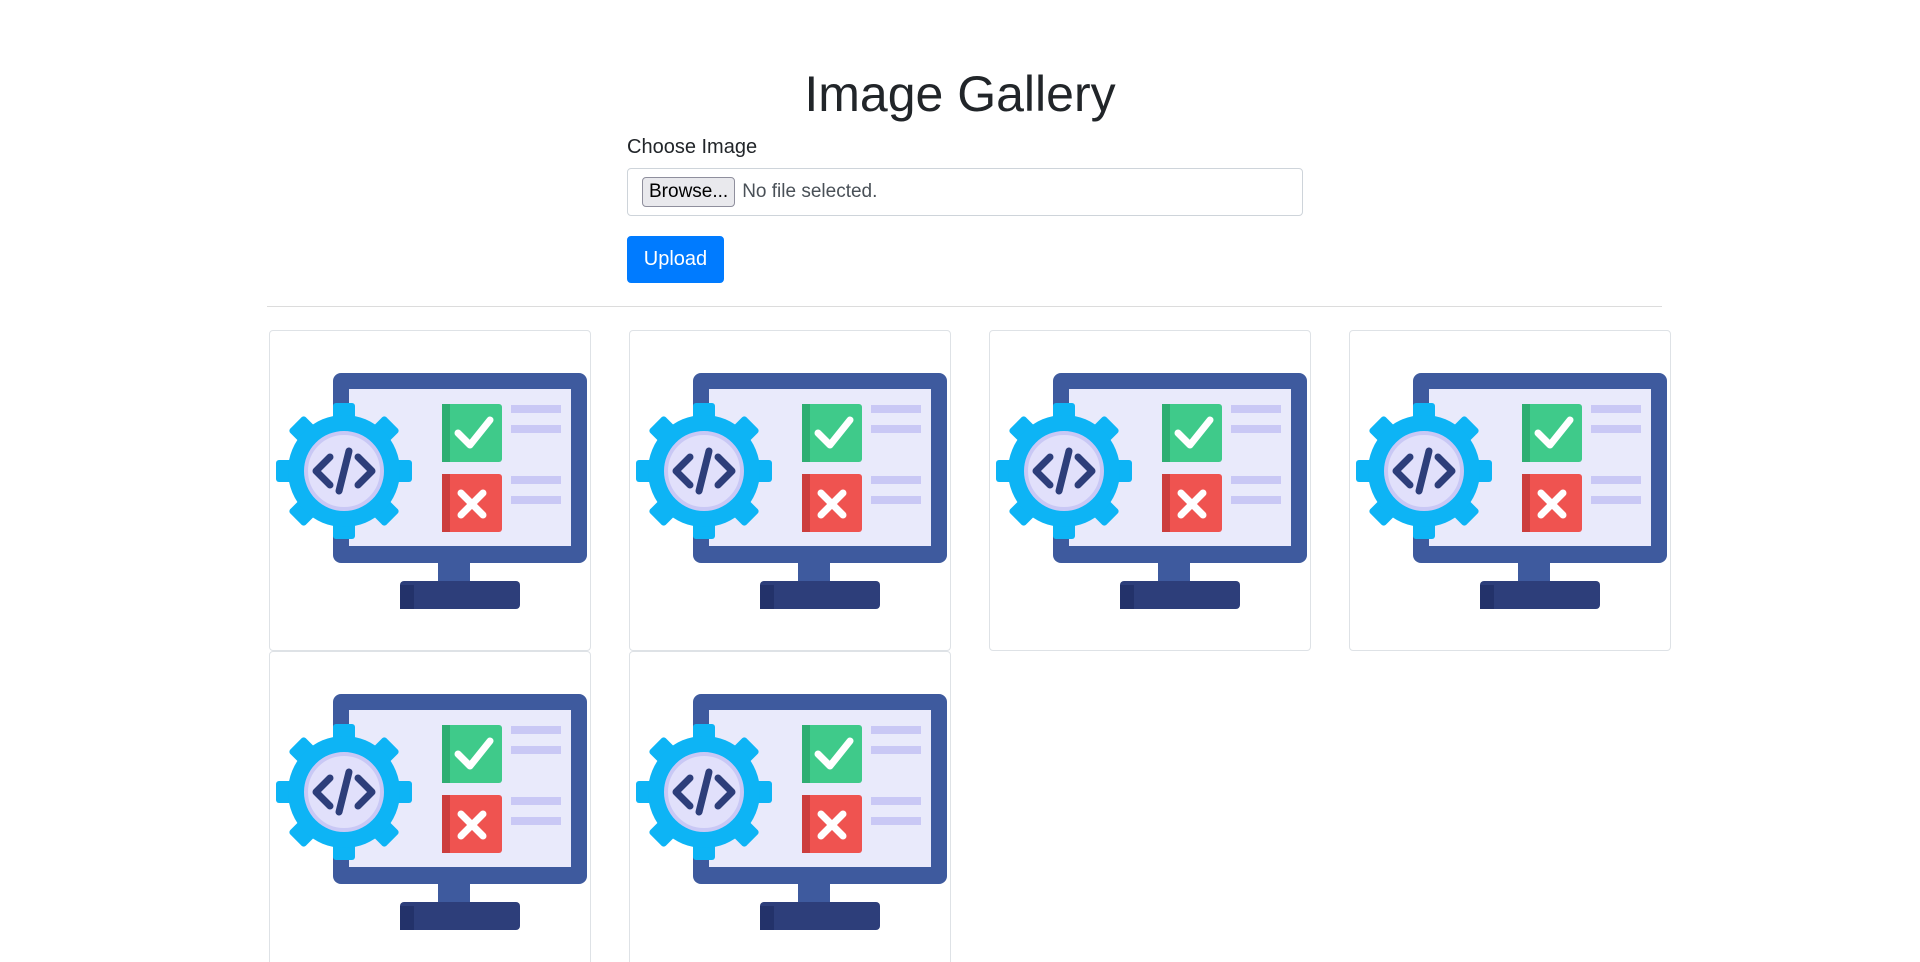 The image size is (1920, 962). Describe the element at coordinates (960, 94) in the screenshot. I see `page-title: Image Gallery` at that location.